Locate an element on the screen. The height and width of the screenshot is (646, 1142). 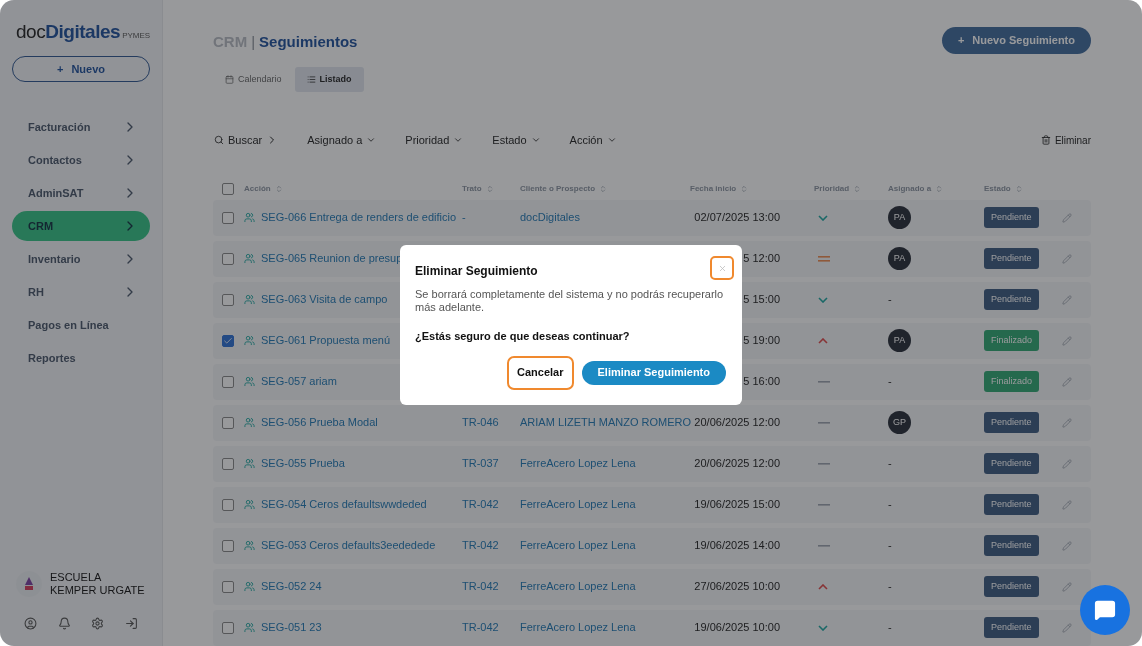
dialog-question: ¿Estás seguro de que deseas continuar? is located at coordinates (523, 337).